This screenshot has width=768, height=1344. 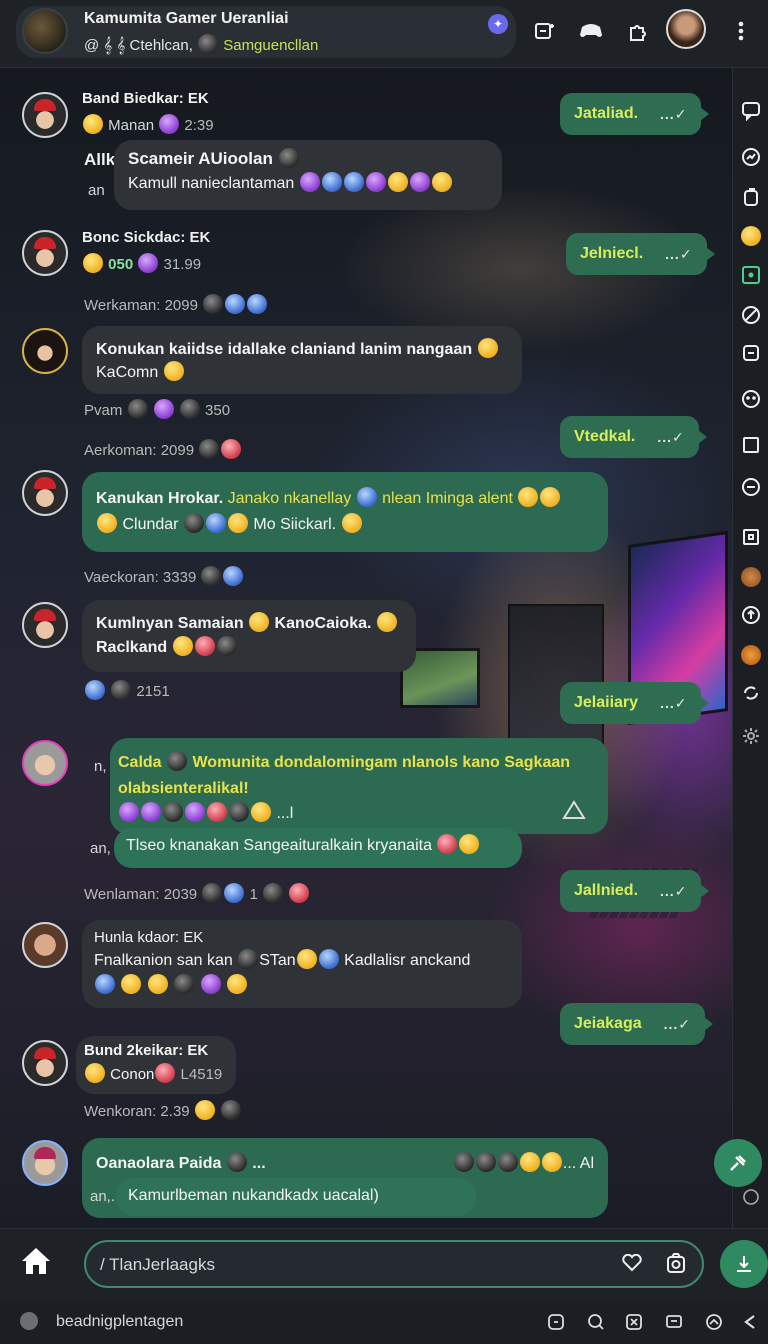 What do you see at coordinates (249, 624) in the screenshot?
I see `message-text: Kumlnyan Samaian KanoCaioka.` at bounding box center [249, 624].